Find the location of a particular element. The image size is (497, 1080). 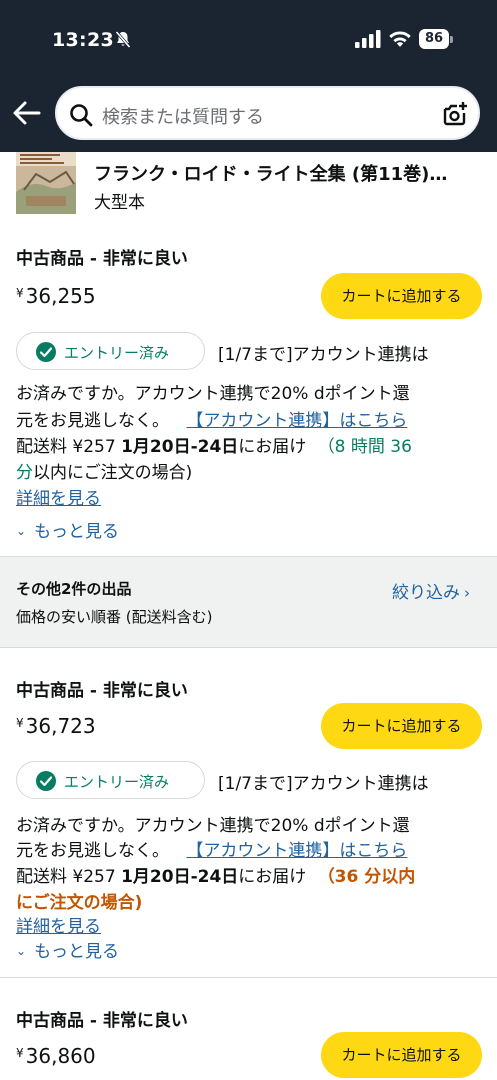

filter-button: 絞り込み › is located at coordinates (431, 590).